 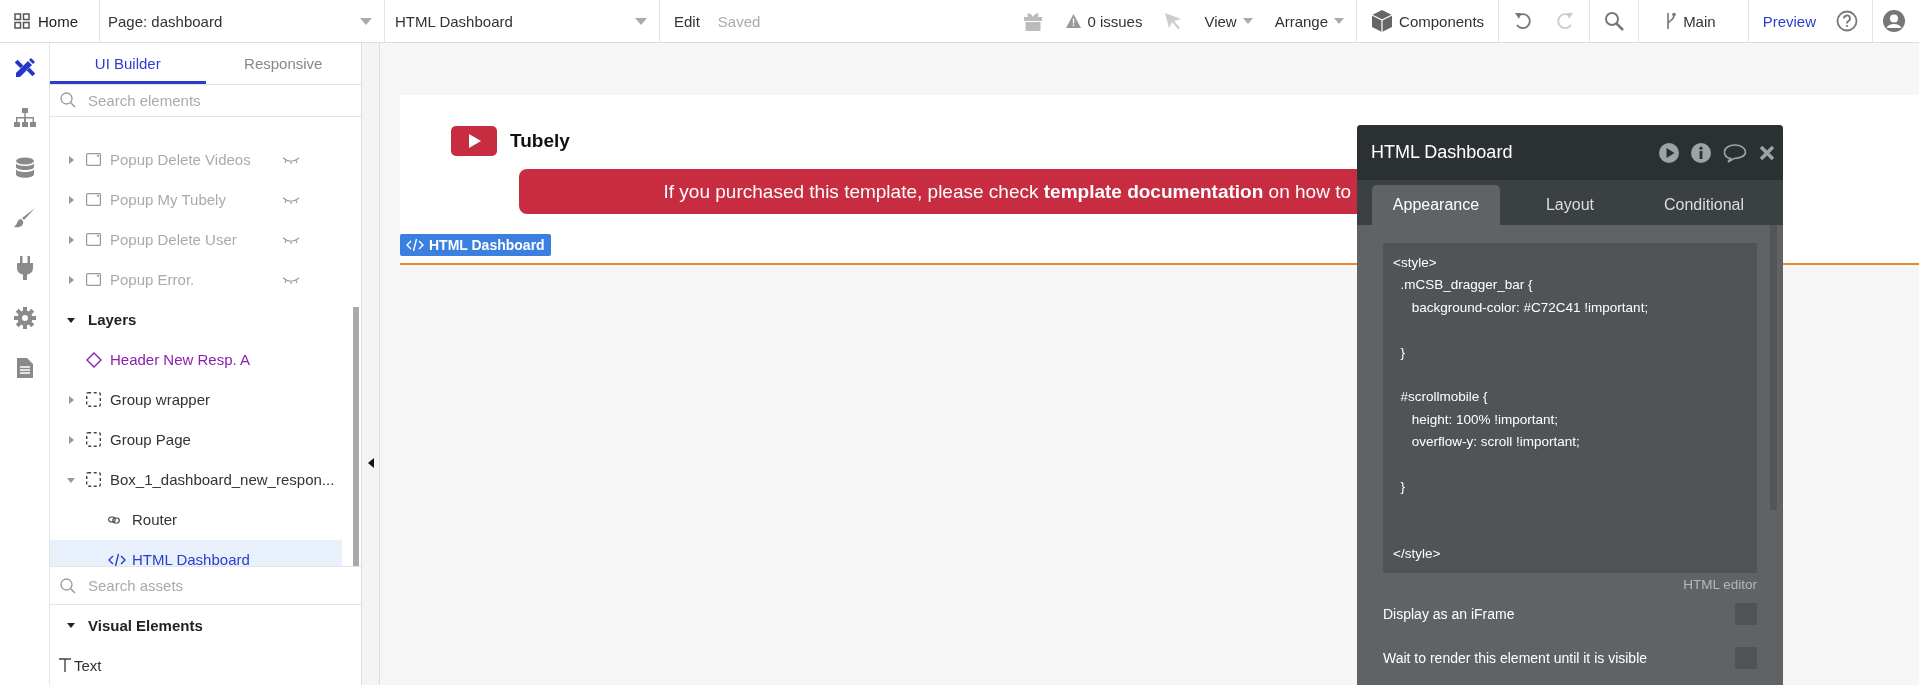 What do you see at coordinates (223, 586) in the screenshot?
I see `search-field: Search assets` at bounding box center [223, 586].